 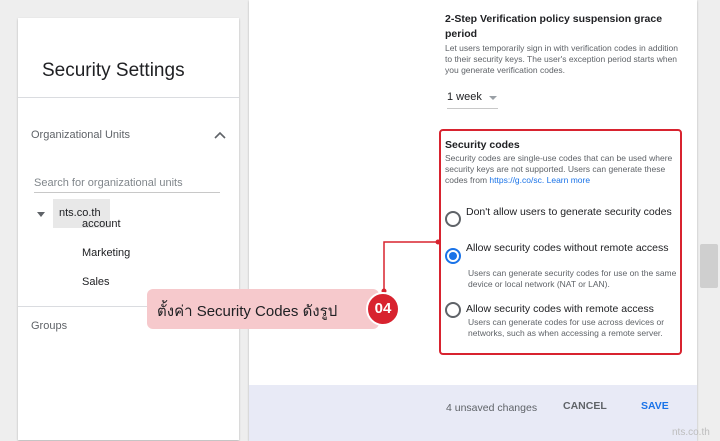 I want to click on callout-pill: ตั้งค่า Security Codes ดังรูป, so click(x=263, y=309).